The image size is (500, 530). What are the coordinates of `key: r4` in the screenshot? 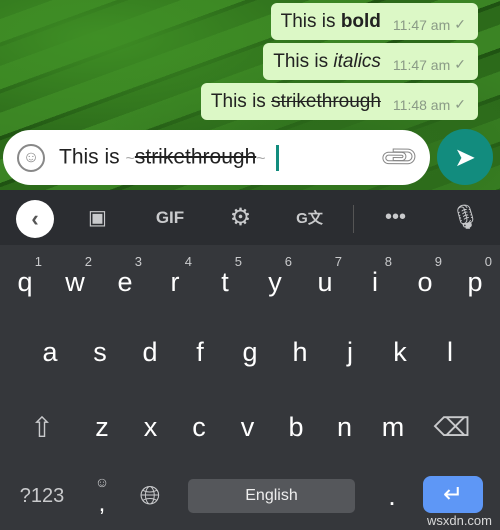 It's located at (175, 282).